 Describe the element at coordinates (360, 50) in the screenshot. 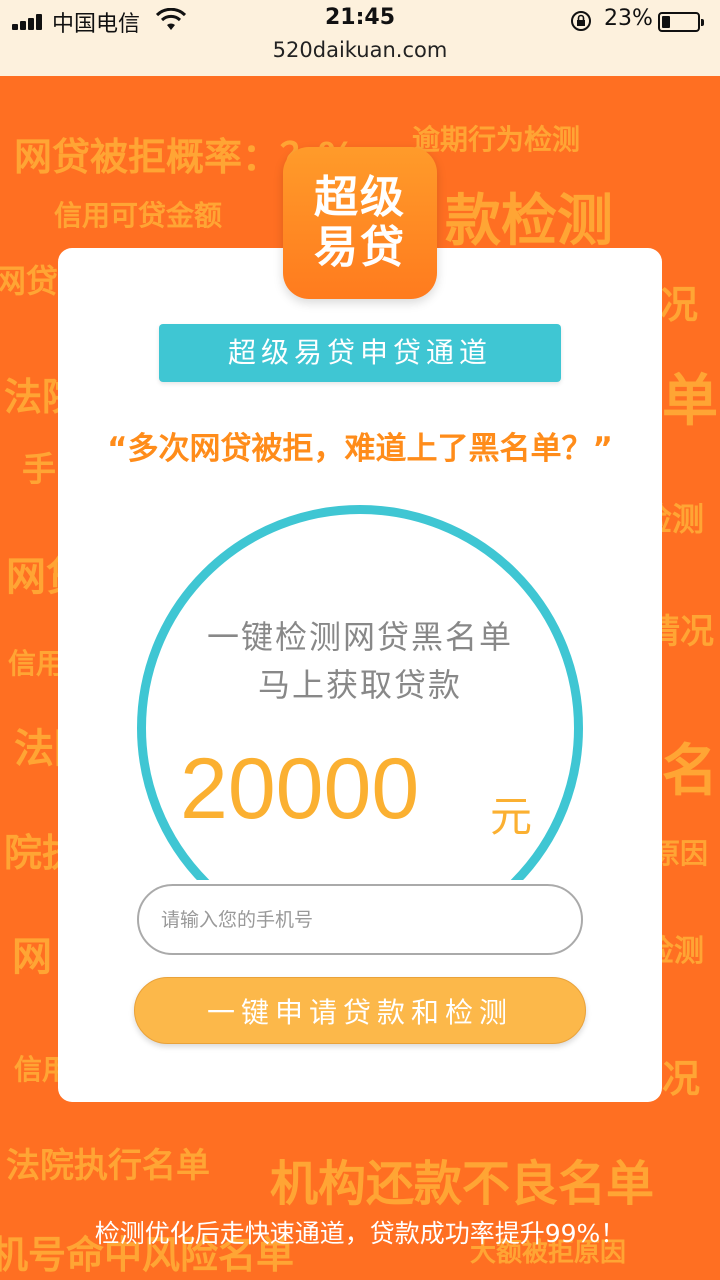

I see `page-url: 520daikuan.com` at that location.